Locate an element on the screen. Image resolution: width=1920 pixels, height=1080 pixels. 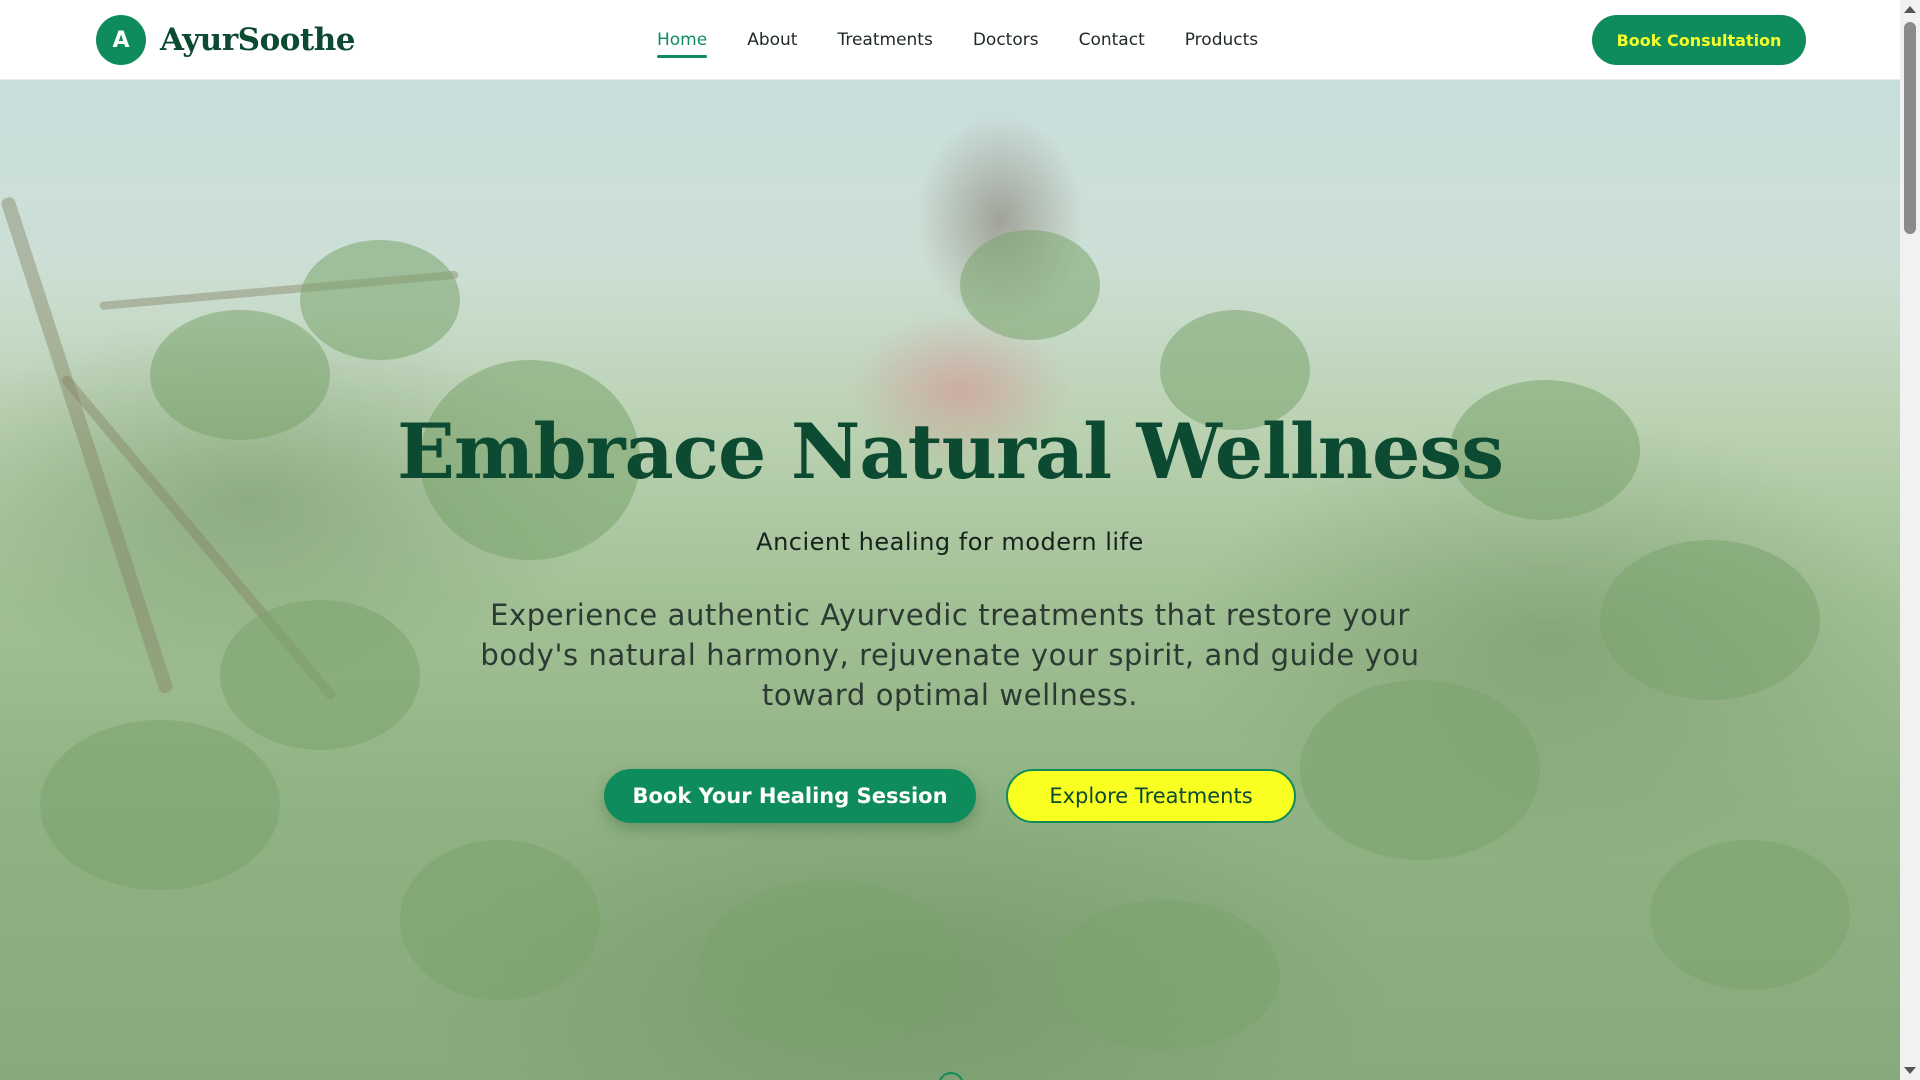
nav-item-about: About is located at coordinates (772, 40).